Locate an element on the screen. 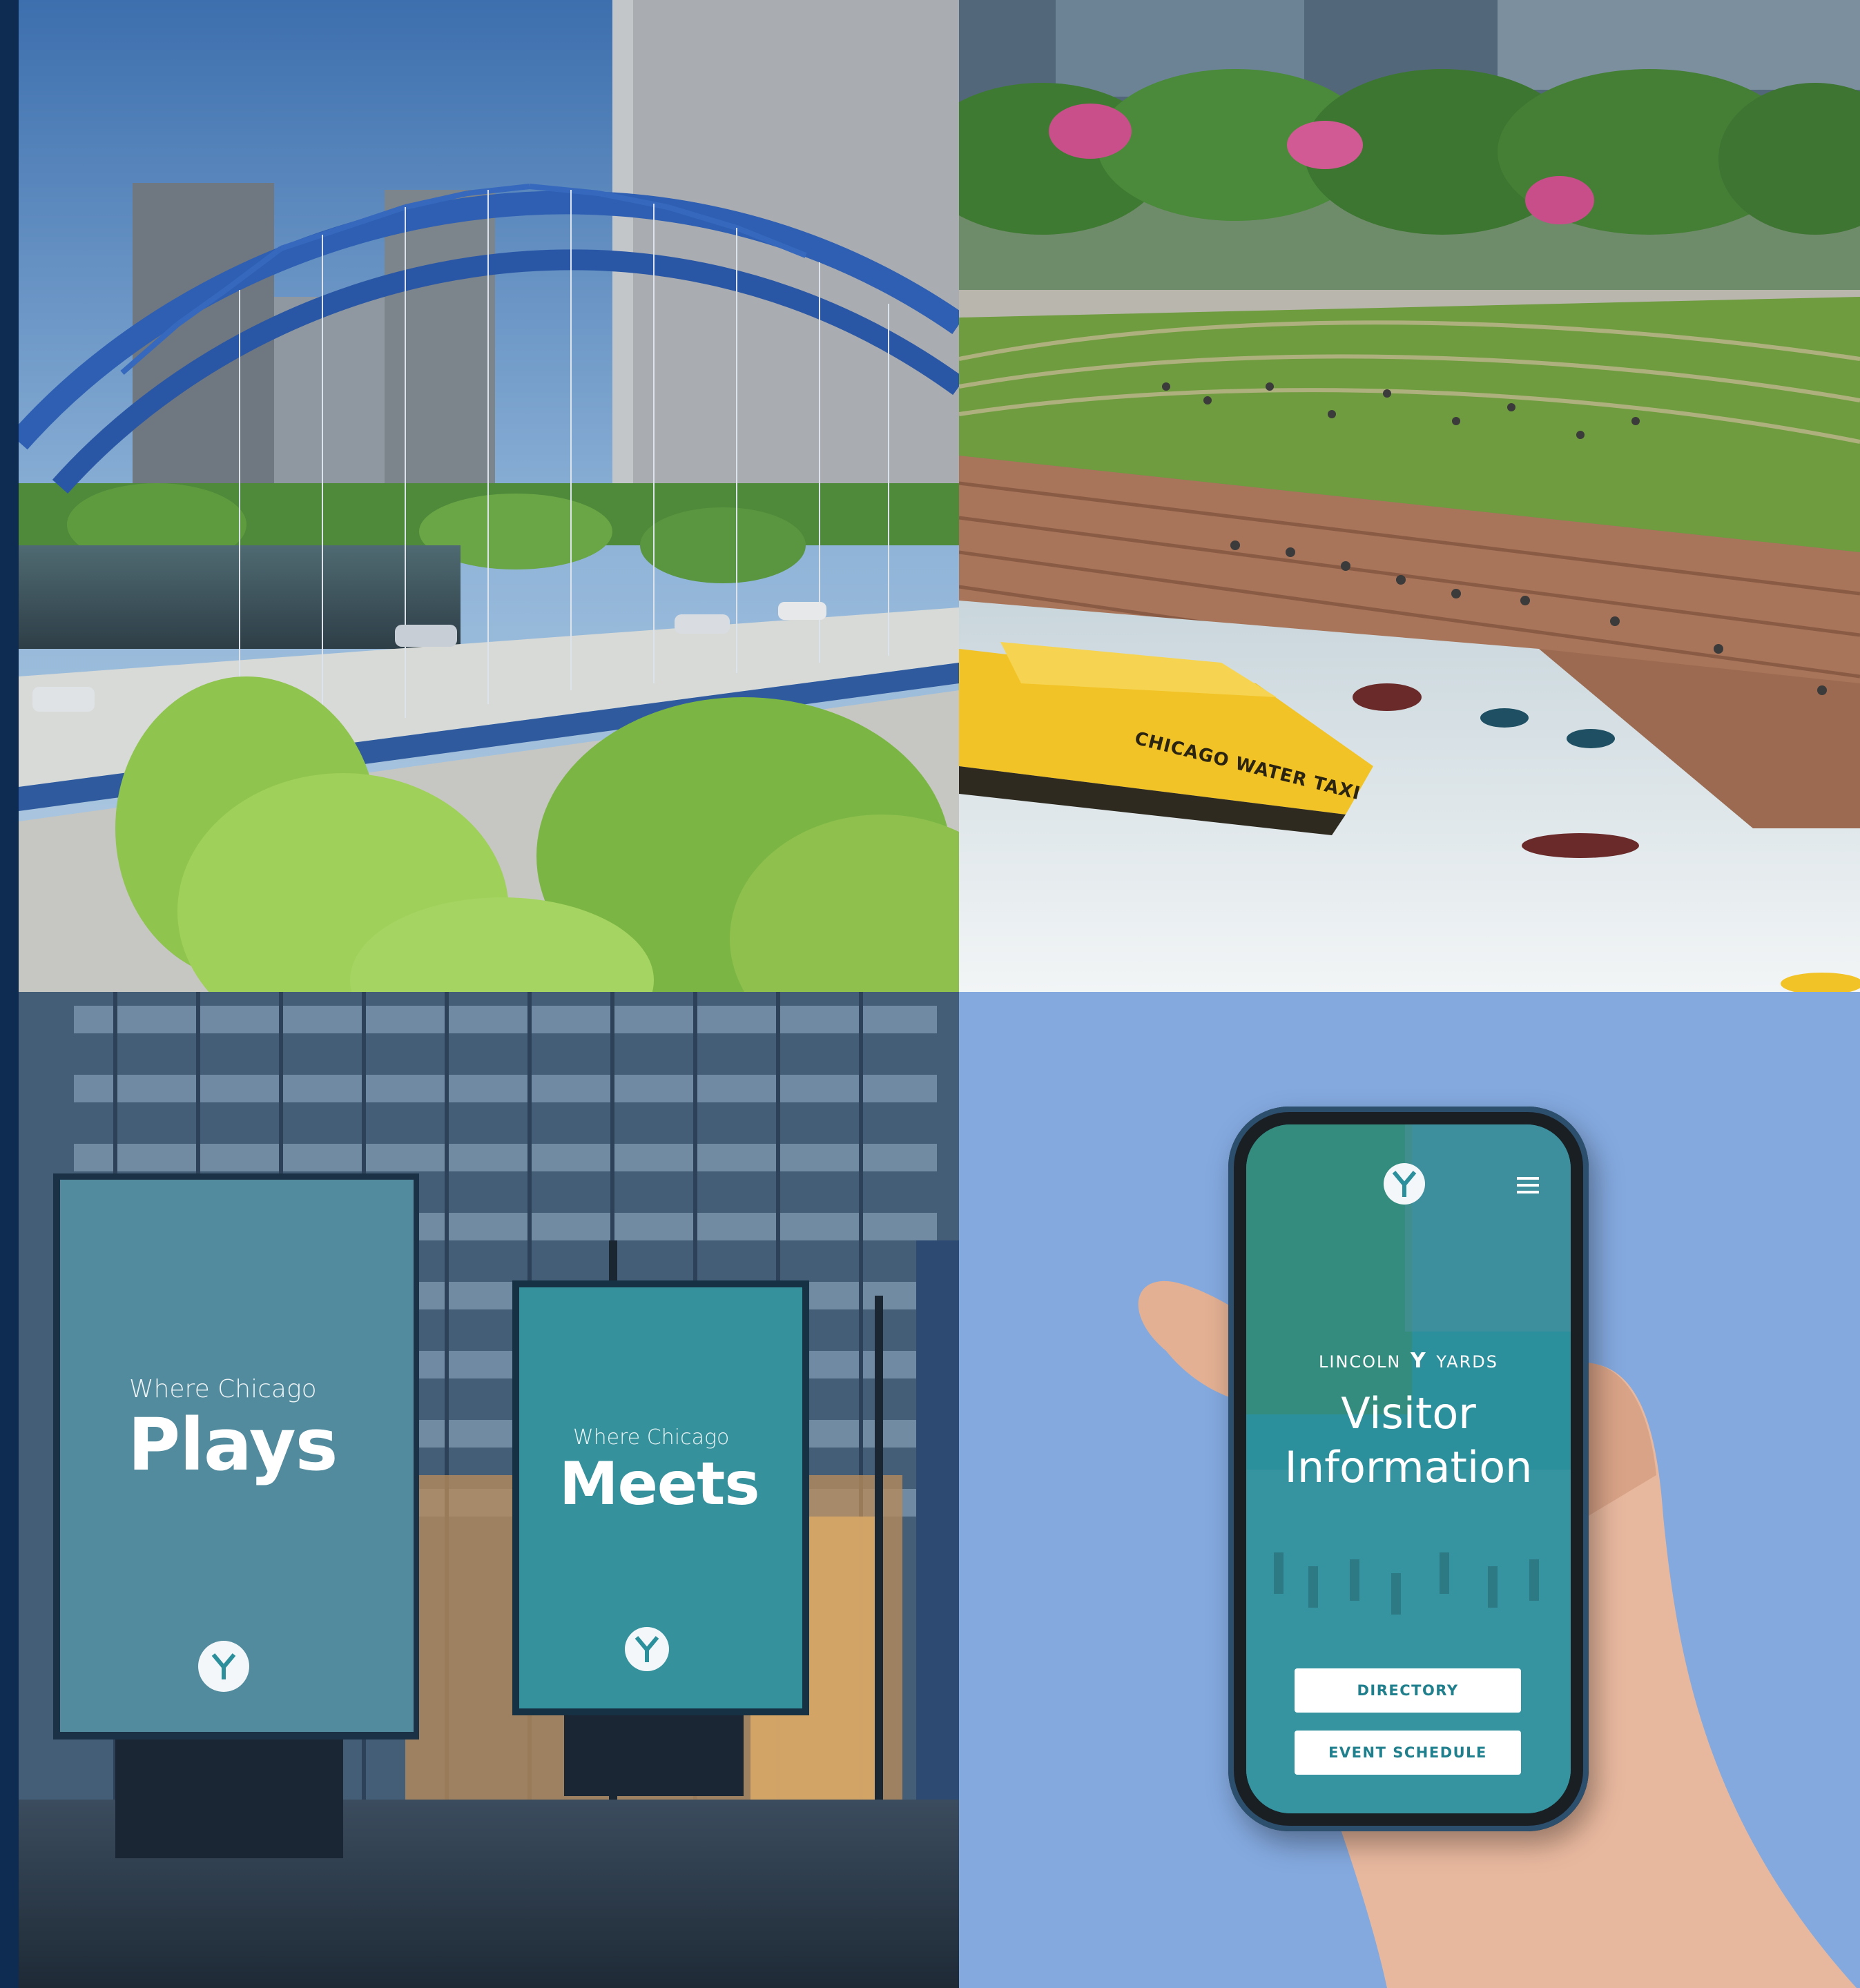 The image size is (1860, 1988). screen-title: Visitor Information is located at coordinates (1408, 1440).